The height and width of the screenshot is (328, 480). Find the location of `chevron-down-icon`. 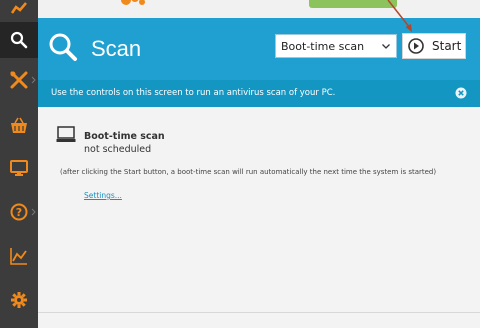

chevron-down-icon is located at coordinates (386, 46).